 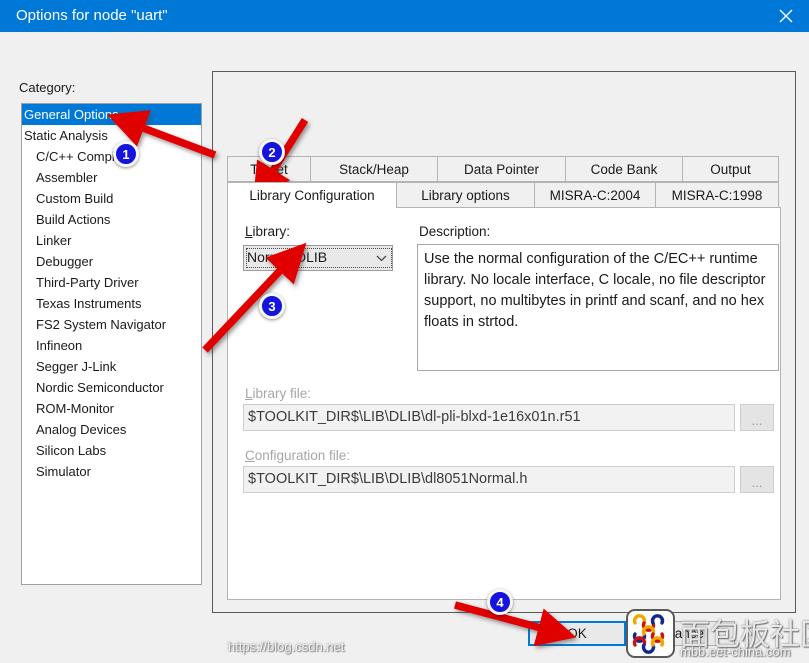 I want to click on tab-misra-c-2004: MISRA-C:2004, so click(x=595, y=195).